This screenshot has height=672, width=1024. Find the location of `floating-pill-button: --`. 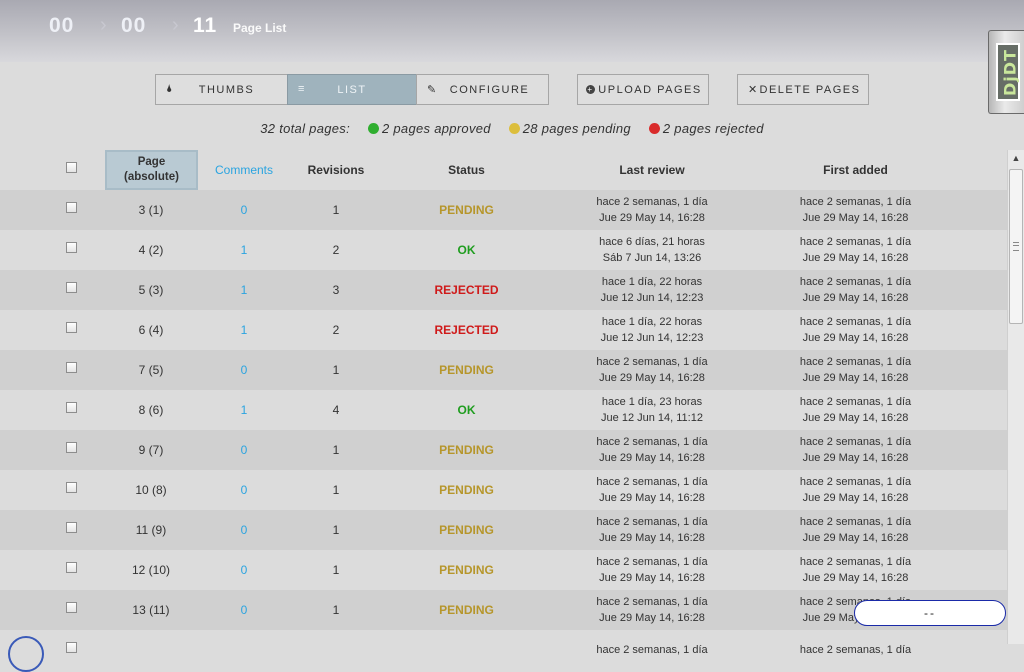

floating-pill-button: -- is located at coordinates (930, 613).